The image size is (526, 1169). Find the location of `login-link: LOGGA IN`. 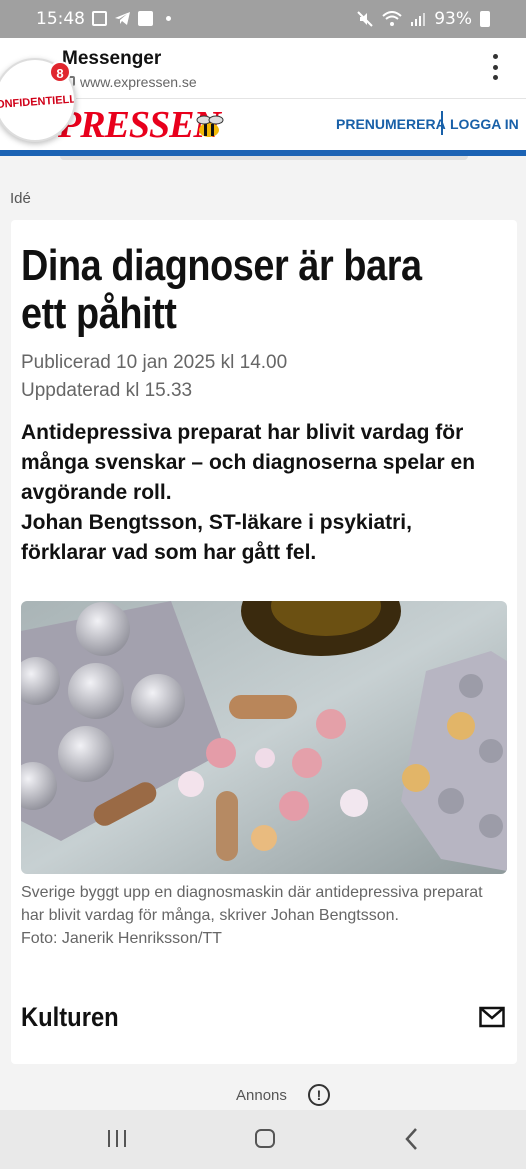

login-link: LOGGA IN is located at coordinates (484, 124).